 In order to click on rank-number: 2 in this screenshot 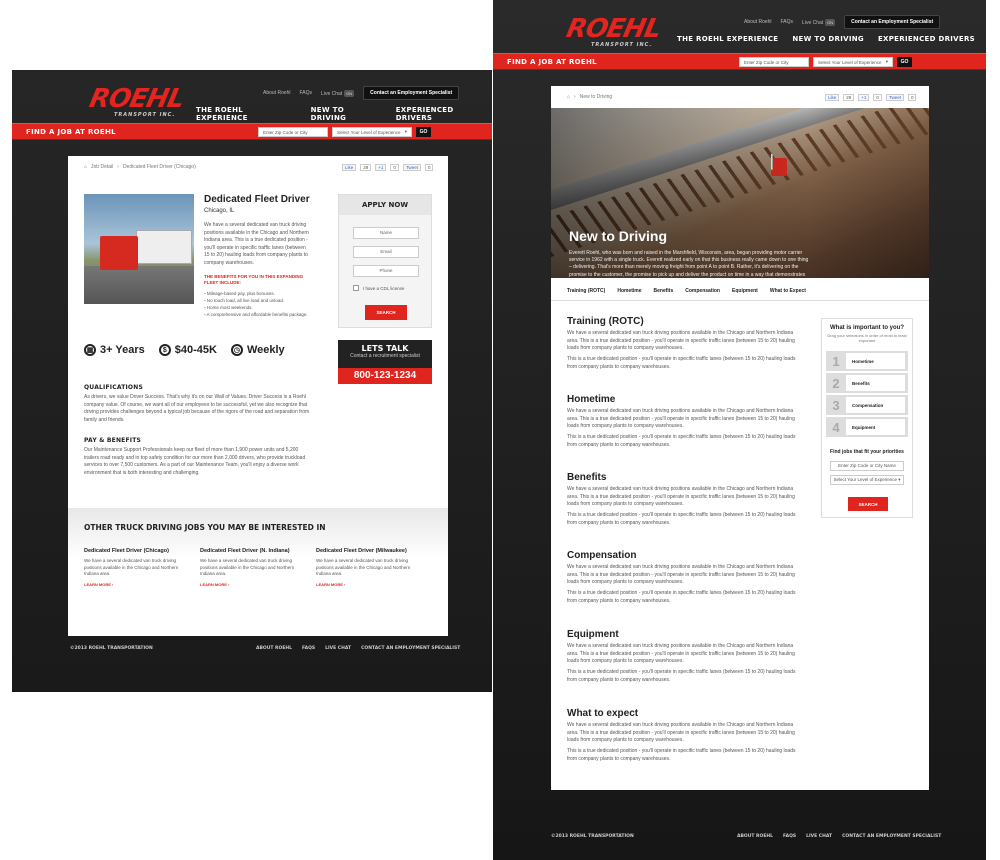, I will do `click(836, 383)`.